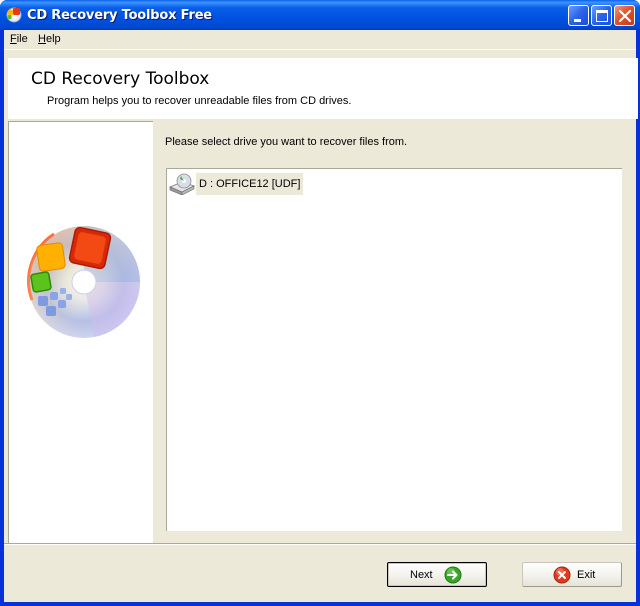 This screenshot has height=606, width=640. I want to click on menu-help-mnemonic: H, so click(42, 39).